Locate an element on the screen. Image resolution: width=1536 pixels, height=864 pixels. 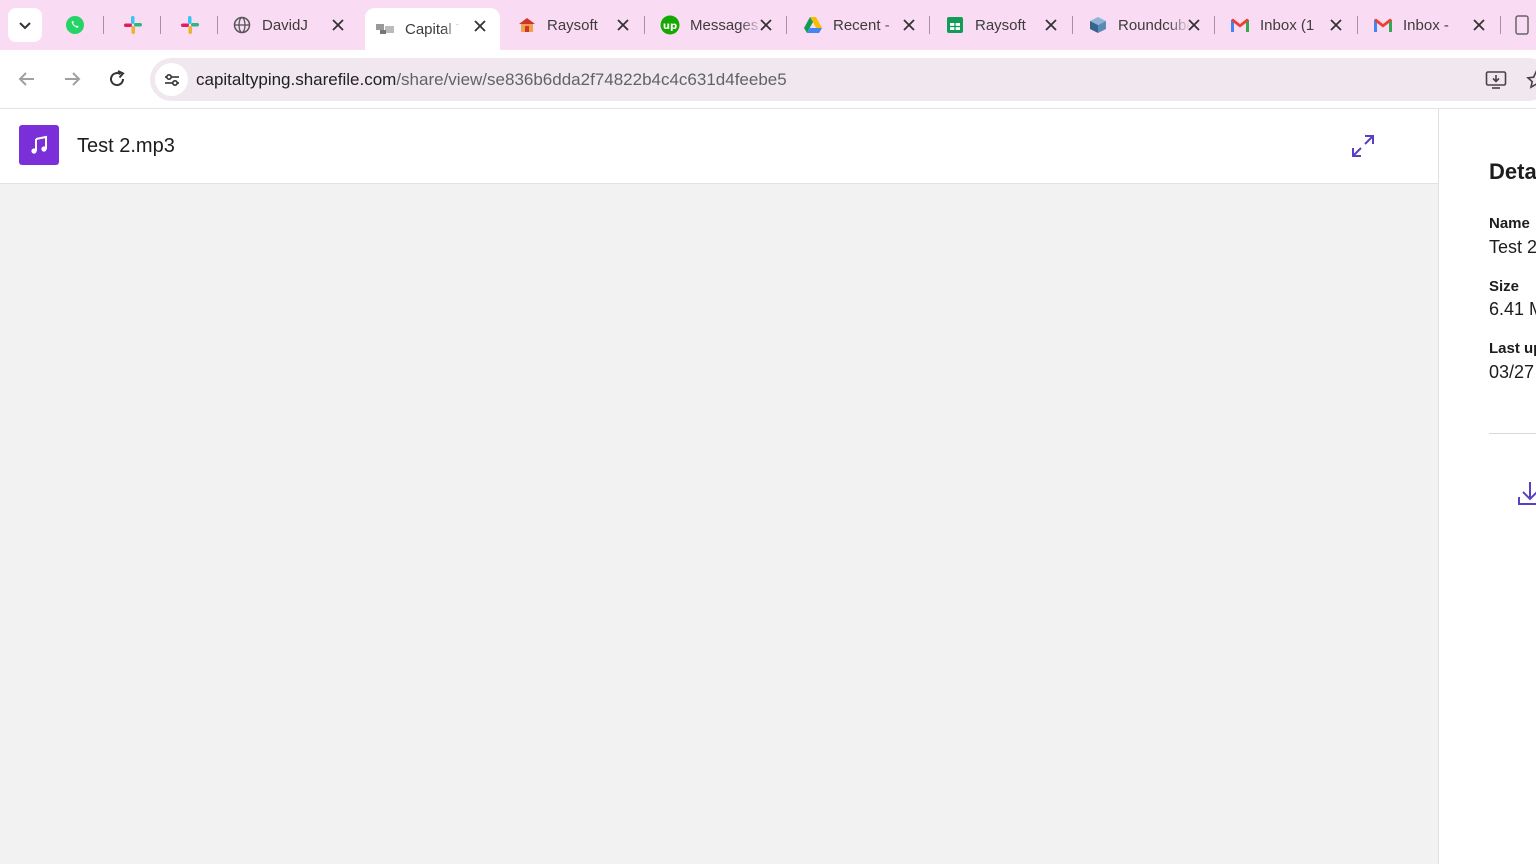
pinned-tab-whatsapp is located at coordinates (75, 25).